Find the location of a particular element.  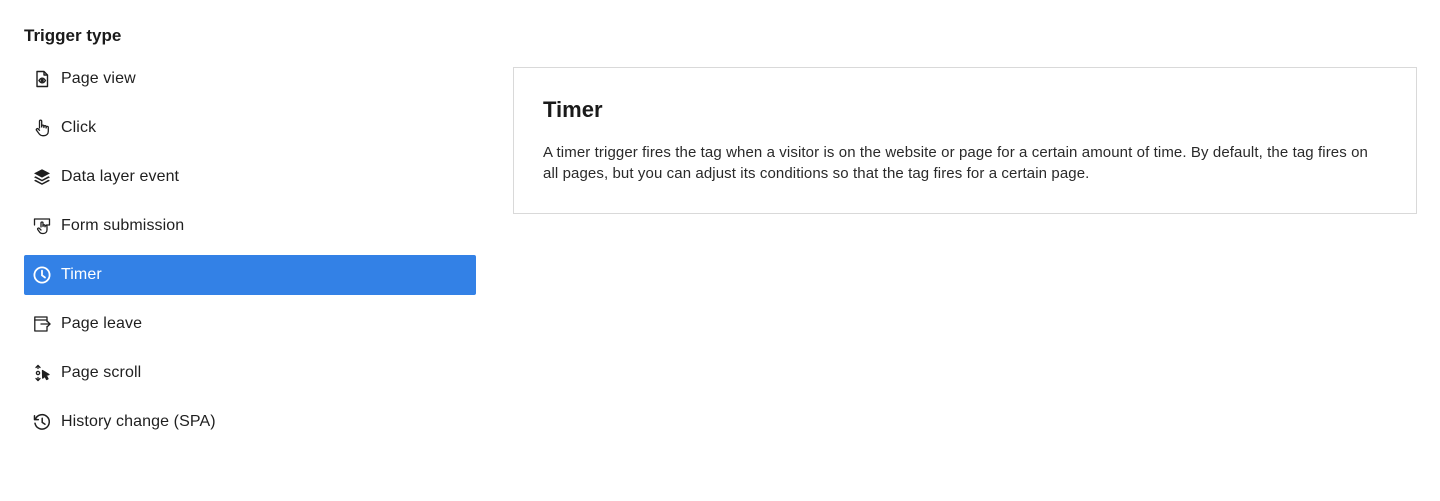

trigger-label: Click is located at coordinates (79, 127).